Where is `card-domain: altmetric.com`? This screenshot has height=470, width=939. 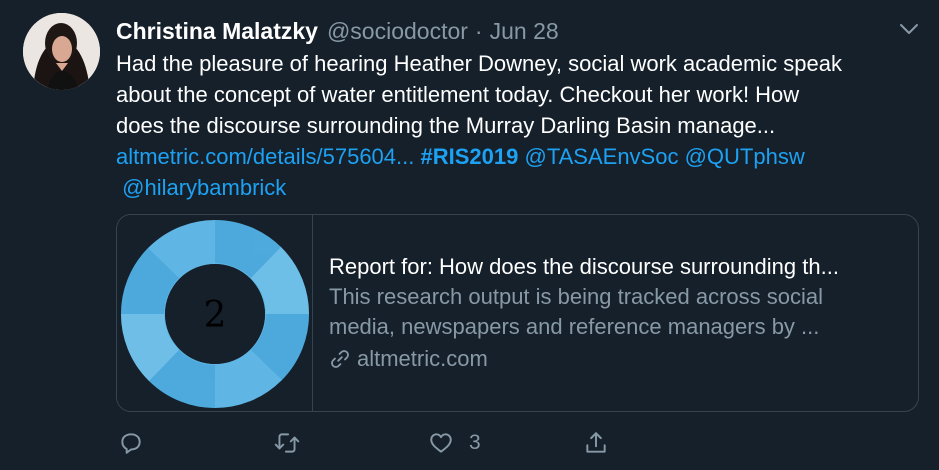
card-domain: altmetric.com is located at coordinates (617, 359).